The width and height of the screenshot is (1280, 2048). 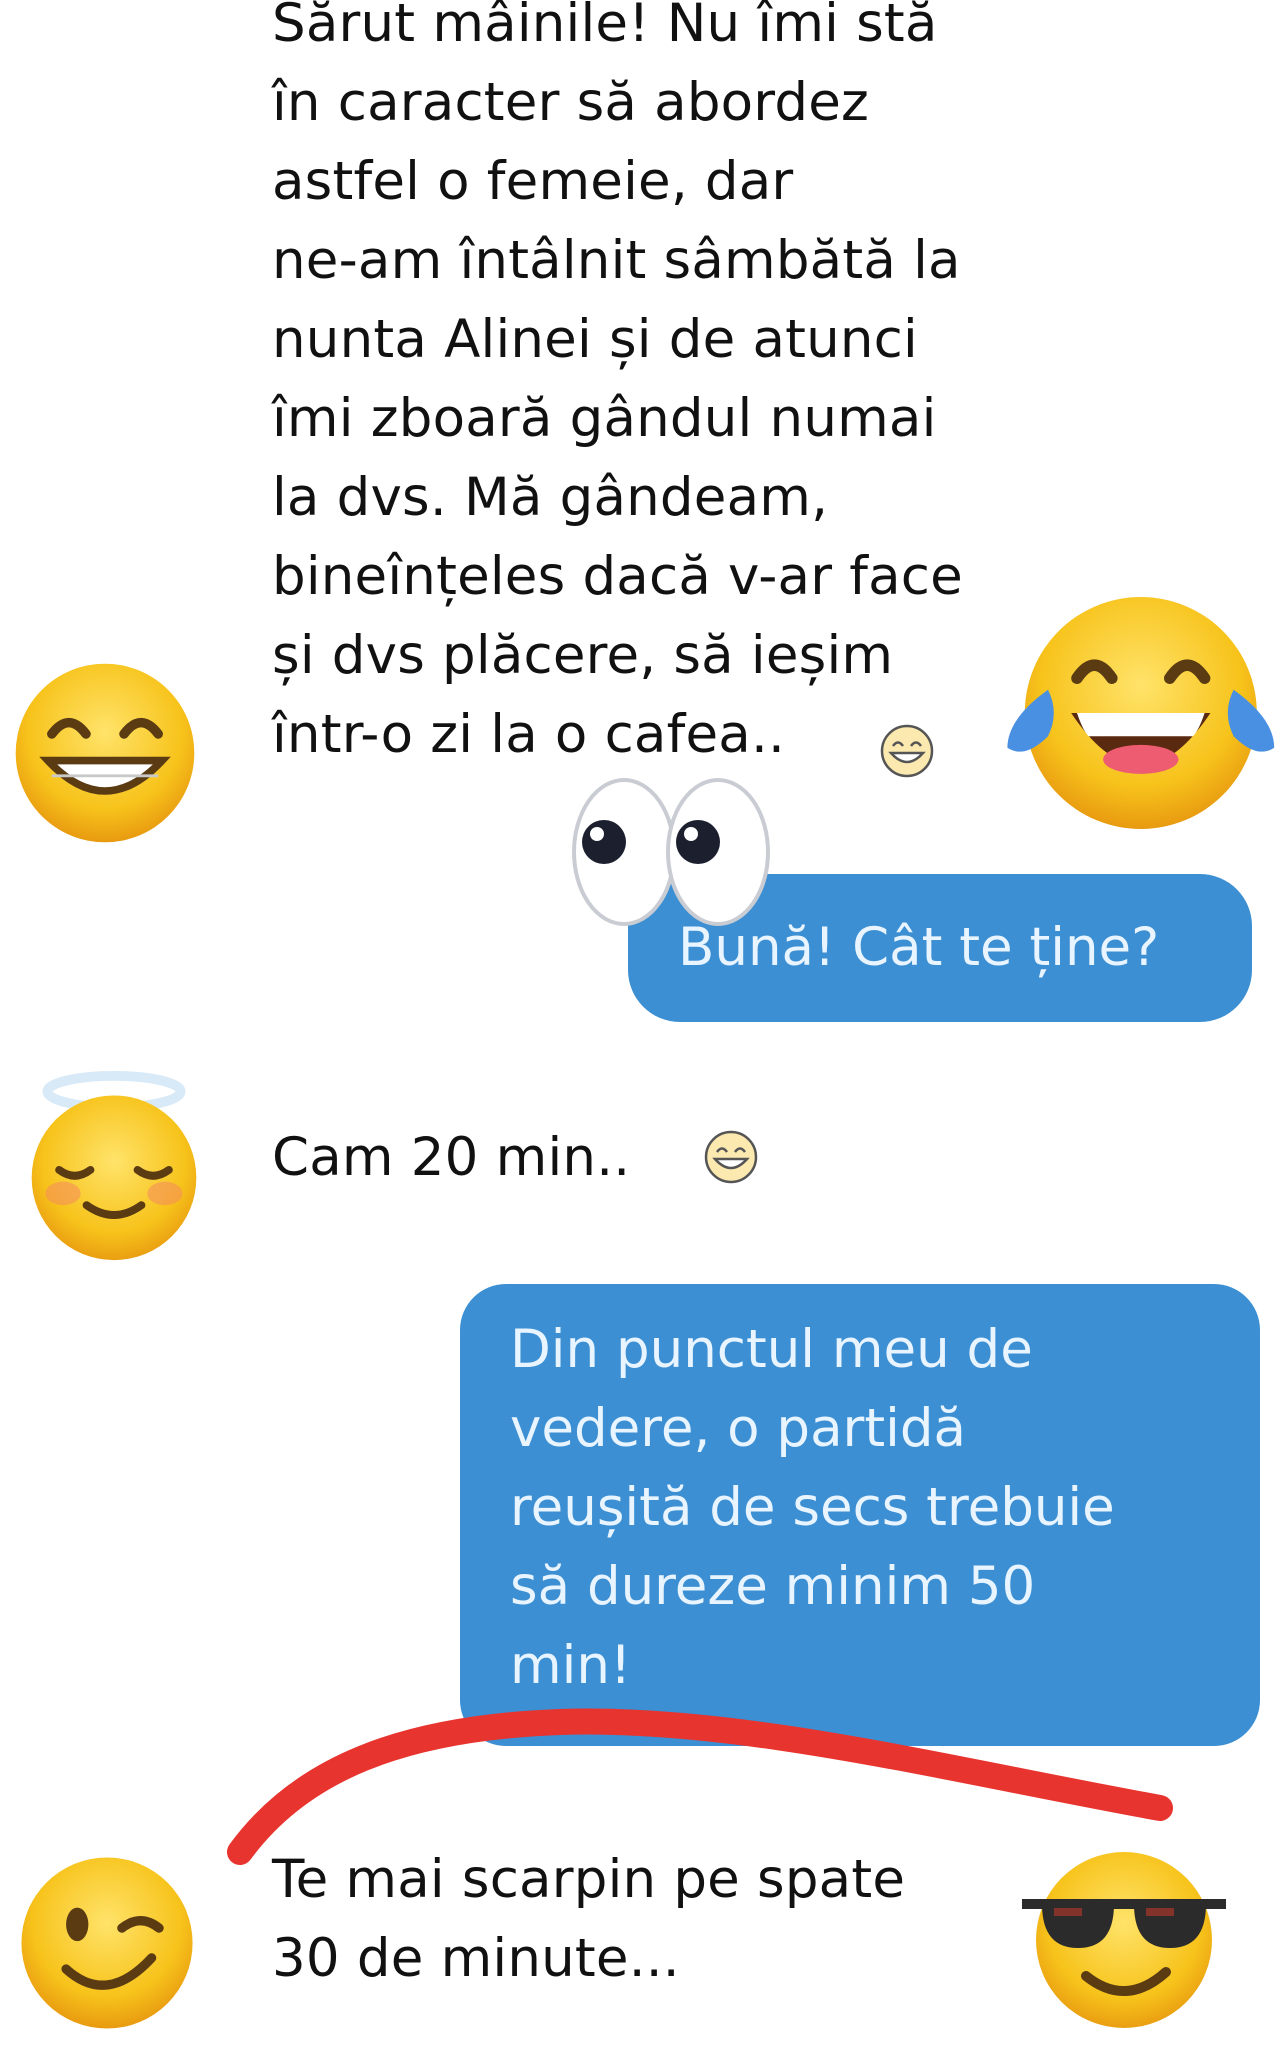 I want to click on red-annotation-stroke, so click(x=700, y=1786).